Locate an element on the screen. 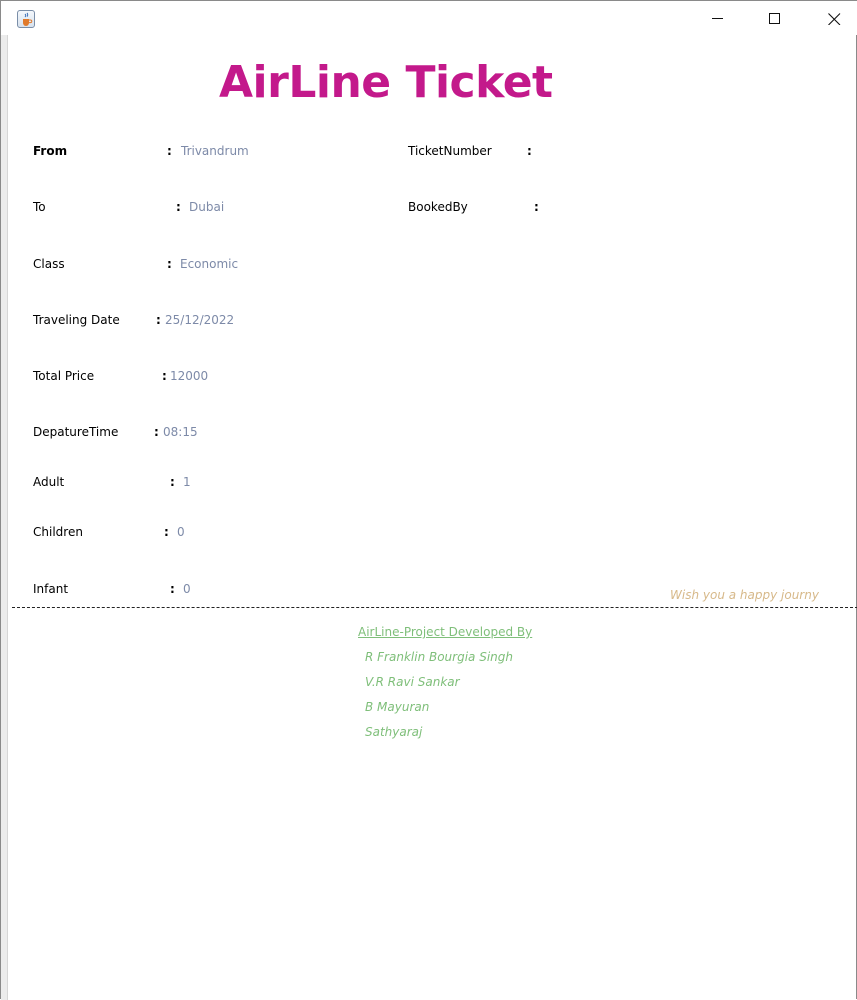 The width and height of the screenshot is (857, 1000). total-price-value: 12000 is located at coordinates (189, 376).